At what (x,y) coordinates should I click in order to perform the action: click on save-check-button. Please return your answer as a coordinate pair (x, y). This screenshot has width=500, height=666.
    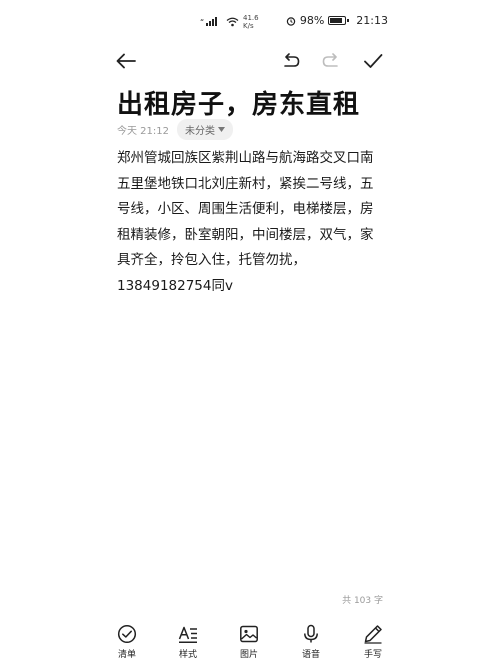
    Looking at the image, I should click on (373, 61).